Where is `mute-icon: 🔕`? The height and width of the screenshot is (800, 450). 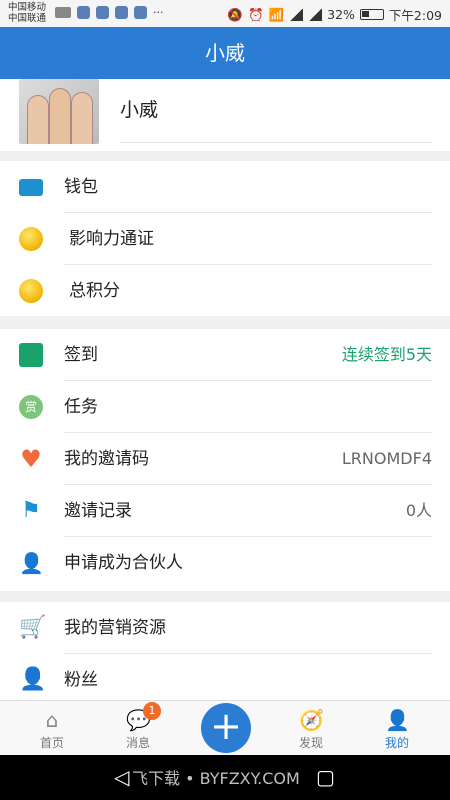
mute-icon: 🔕 is located at coordinates (235, 14).